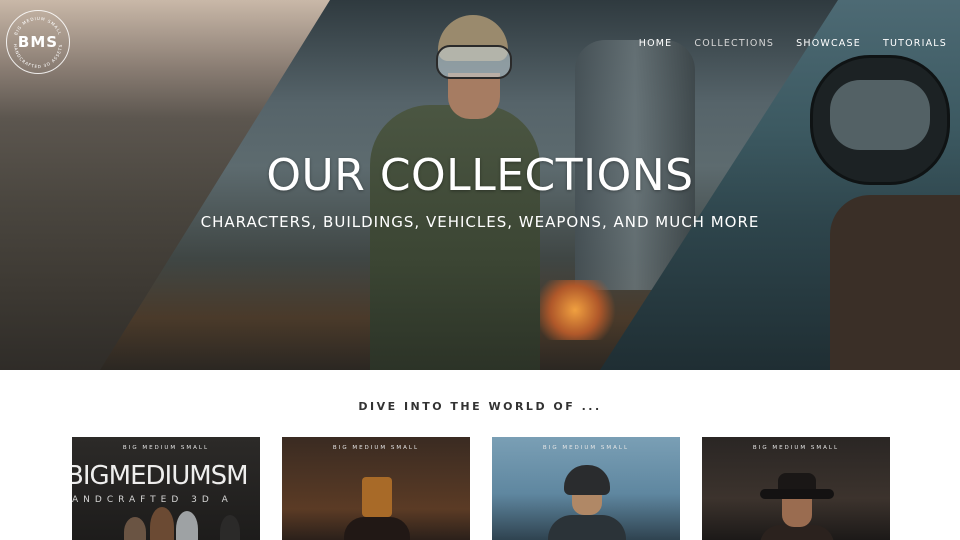  I want to click on logo-ring-bottom-text: HANDCRAFTED 3D ASSETS, so click(37, 56).